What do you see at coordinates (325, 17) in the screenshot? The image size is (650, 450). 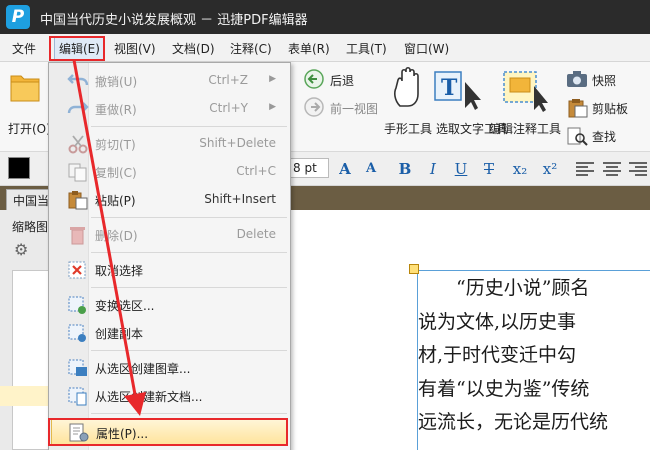 I see `title-bar: P 中国当代历史小说发展概观 － 迅捷PDF编辑器` at bounding box center [325, 17].